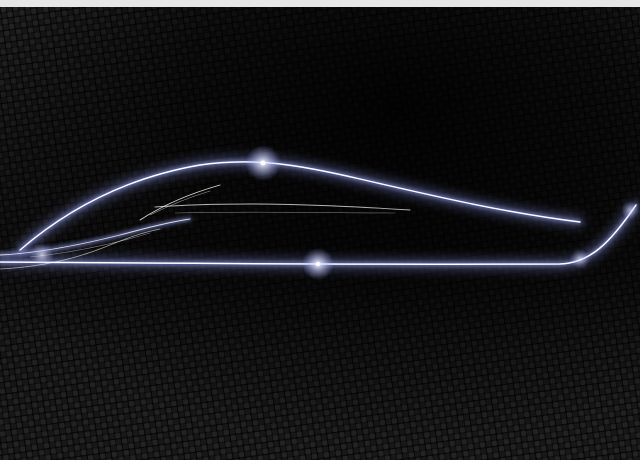  What do you see at coordinates (320, 3) in the screenshot?
I see `top-bar` at bounding box center [320, 3].